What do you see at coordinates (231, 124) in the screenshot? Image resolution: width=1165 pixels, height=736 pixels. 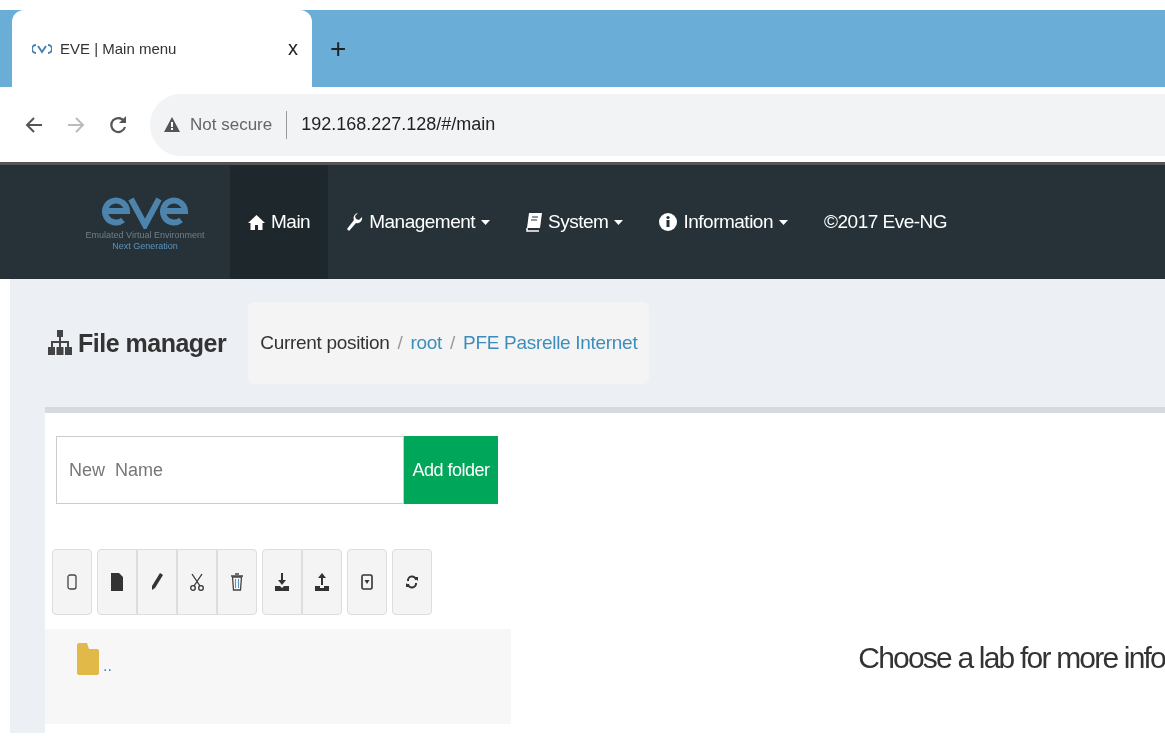 I see `security-label: Not secure` at bounding box center [231, 124].